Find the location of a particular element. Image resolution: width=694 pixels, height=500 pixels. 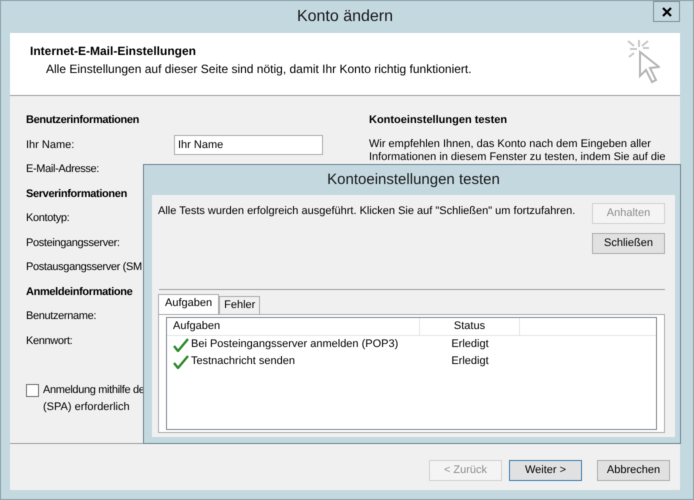

field-label: E-Mail-Adresse: is located at coordinates (63, 169).